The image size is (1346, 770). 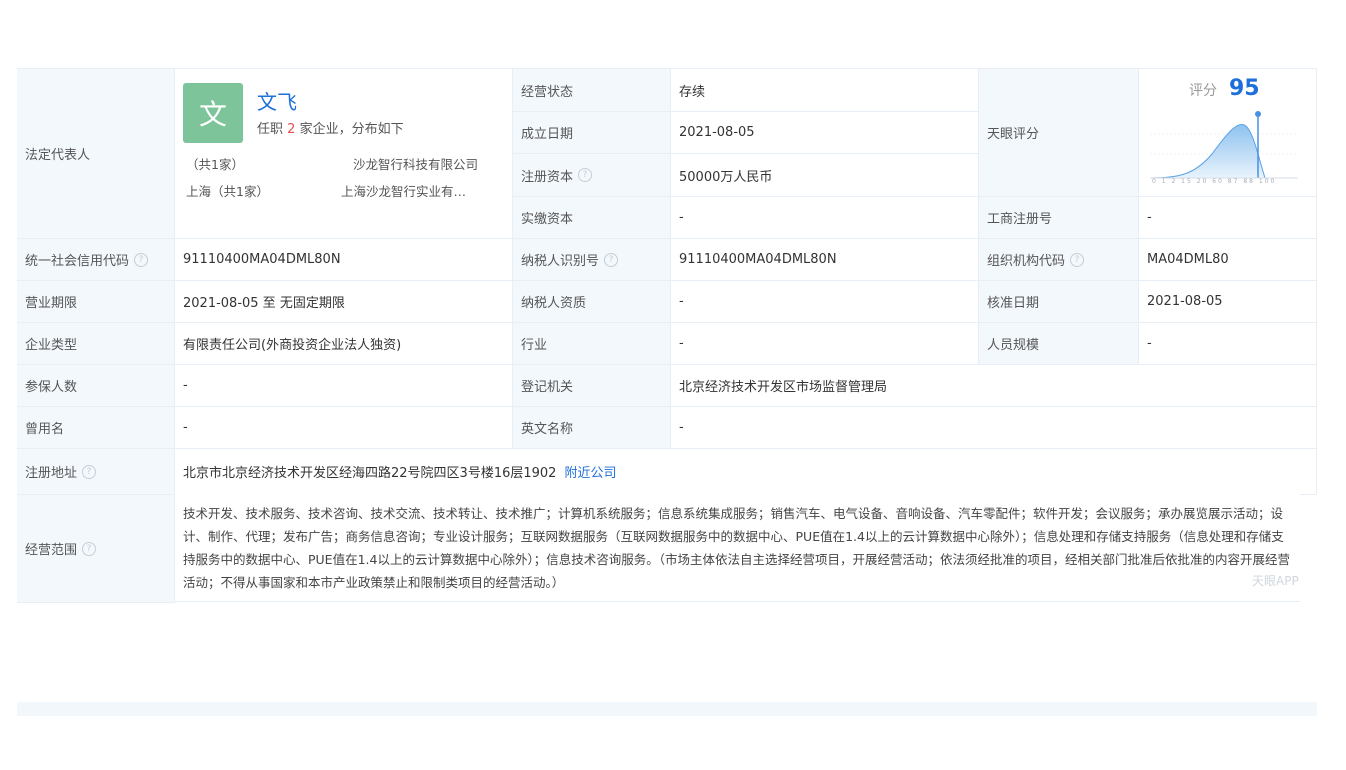 I want to click on insured-value: -, so click(x=344, y=386).